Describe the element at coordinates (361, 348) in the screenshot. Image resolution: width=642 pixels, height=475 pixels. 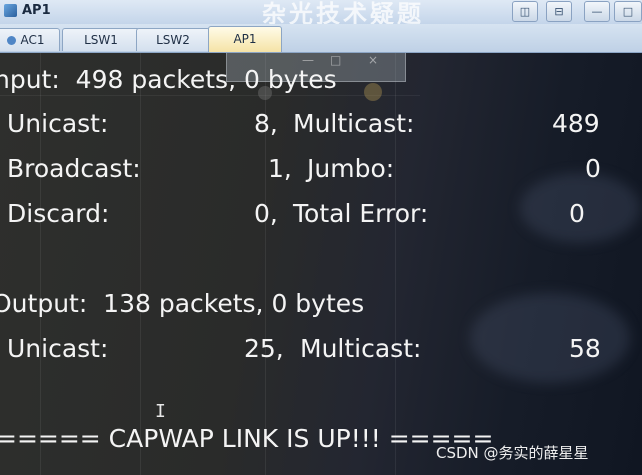
I see `output-multicast-label: Multicast:` at that location.